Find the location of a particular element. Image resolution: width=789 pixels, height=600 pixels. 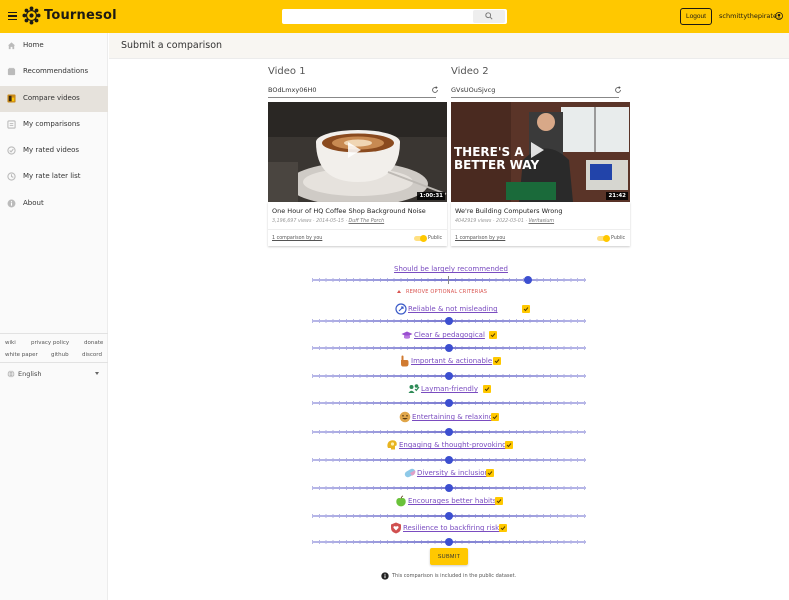

rate-later-icon is located at coordinates (11, 176).